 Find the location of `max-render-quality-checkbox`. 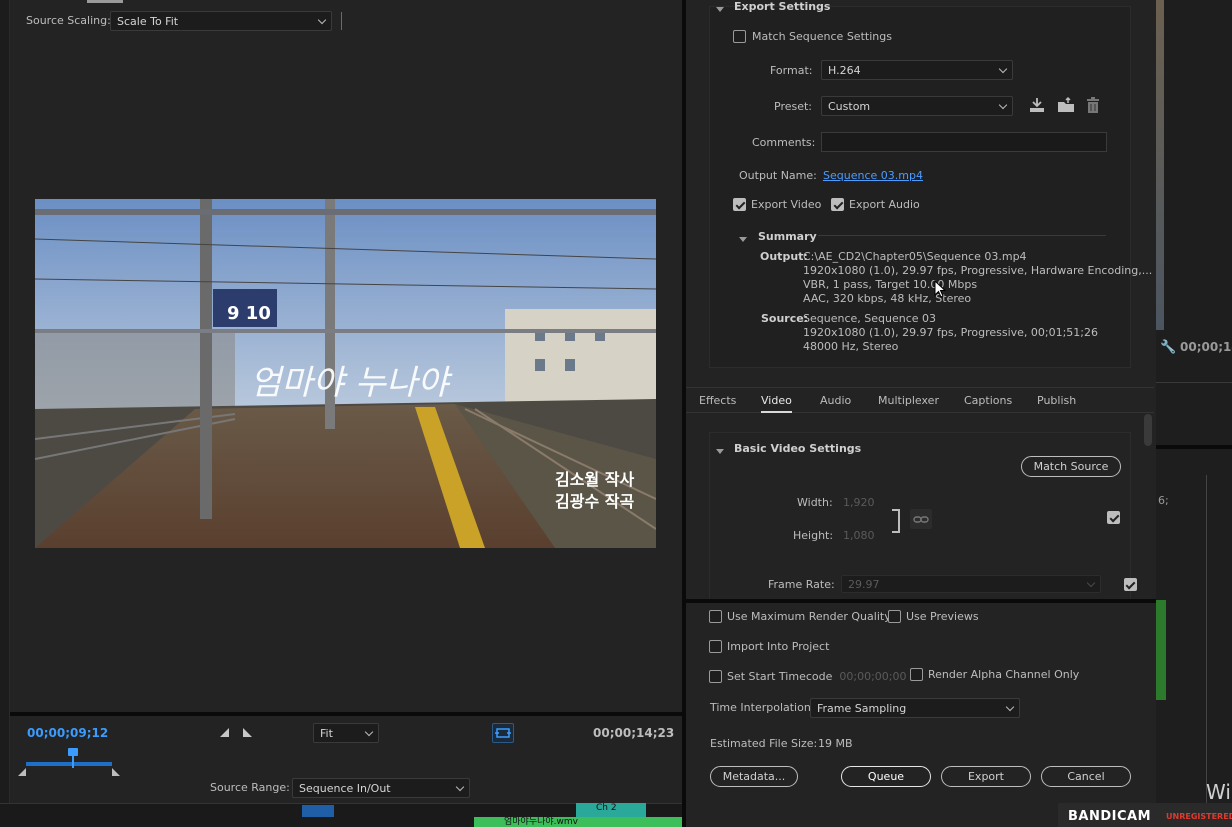

max-render-quality-checkbox is located at coordinates (715, 616).